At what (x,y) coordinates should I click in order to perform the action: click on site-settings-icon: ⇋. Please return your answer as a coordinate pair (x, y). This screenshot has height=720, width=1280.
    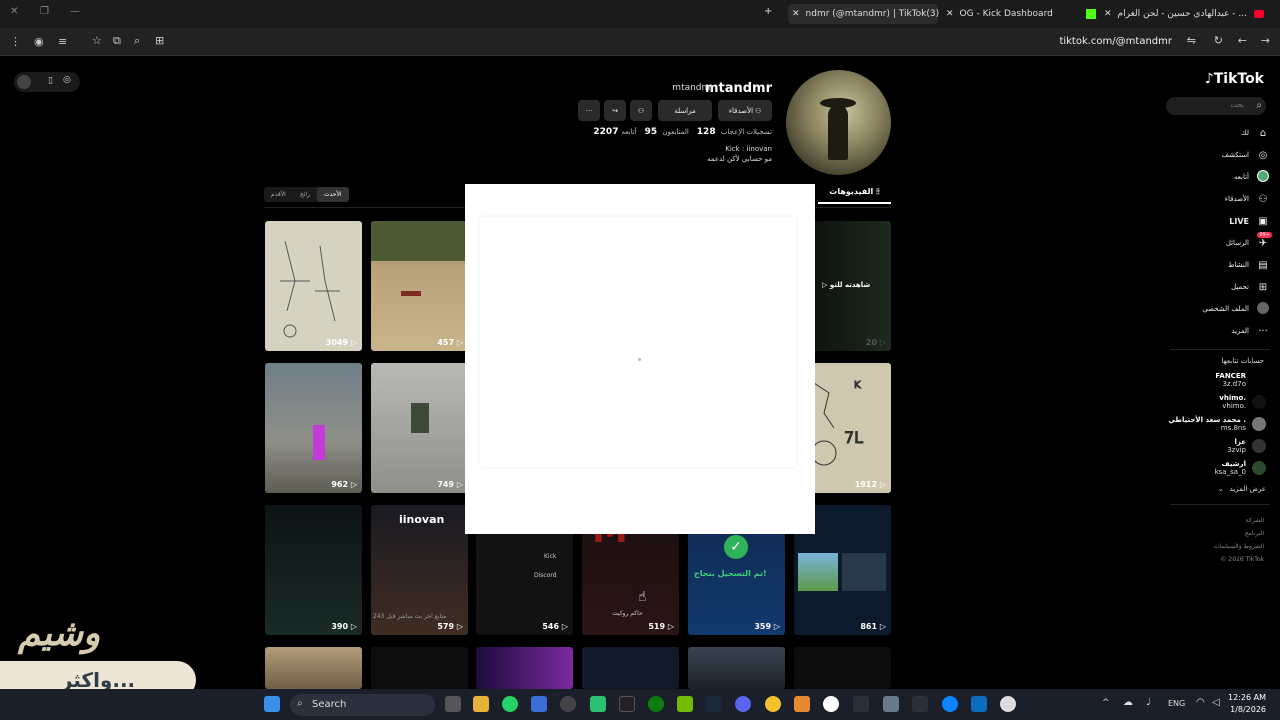
    Looking at the image, I should click on (1191, 40).